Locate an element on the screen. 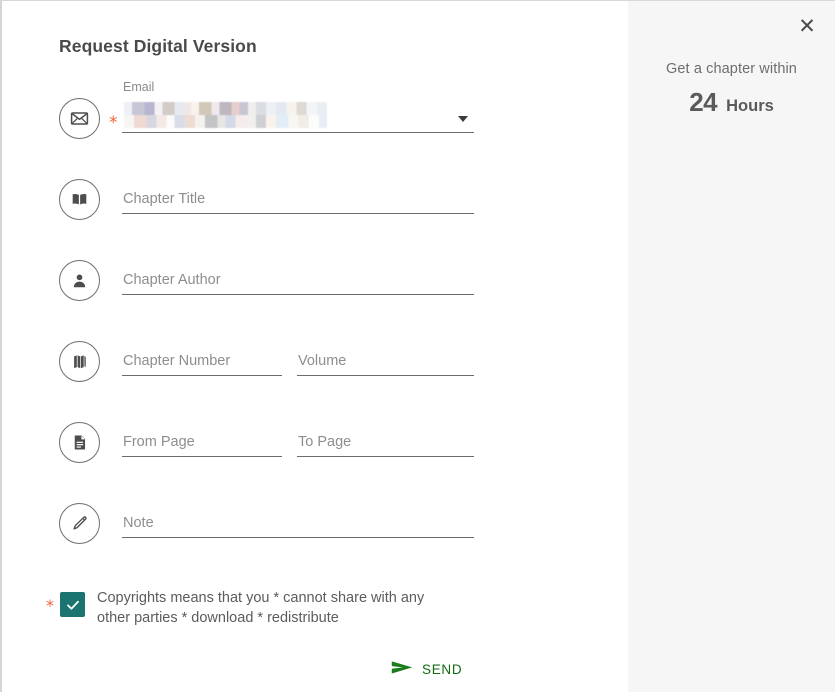 This screenshot has height=692, width=835. promo-headline: Get a chapter within is located at coordinates (731, 69).